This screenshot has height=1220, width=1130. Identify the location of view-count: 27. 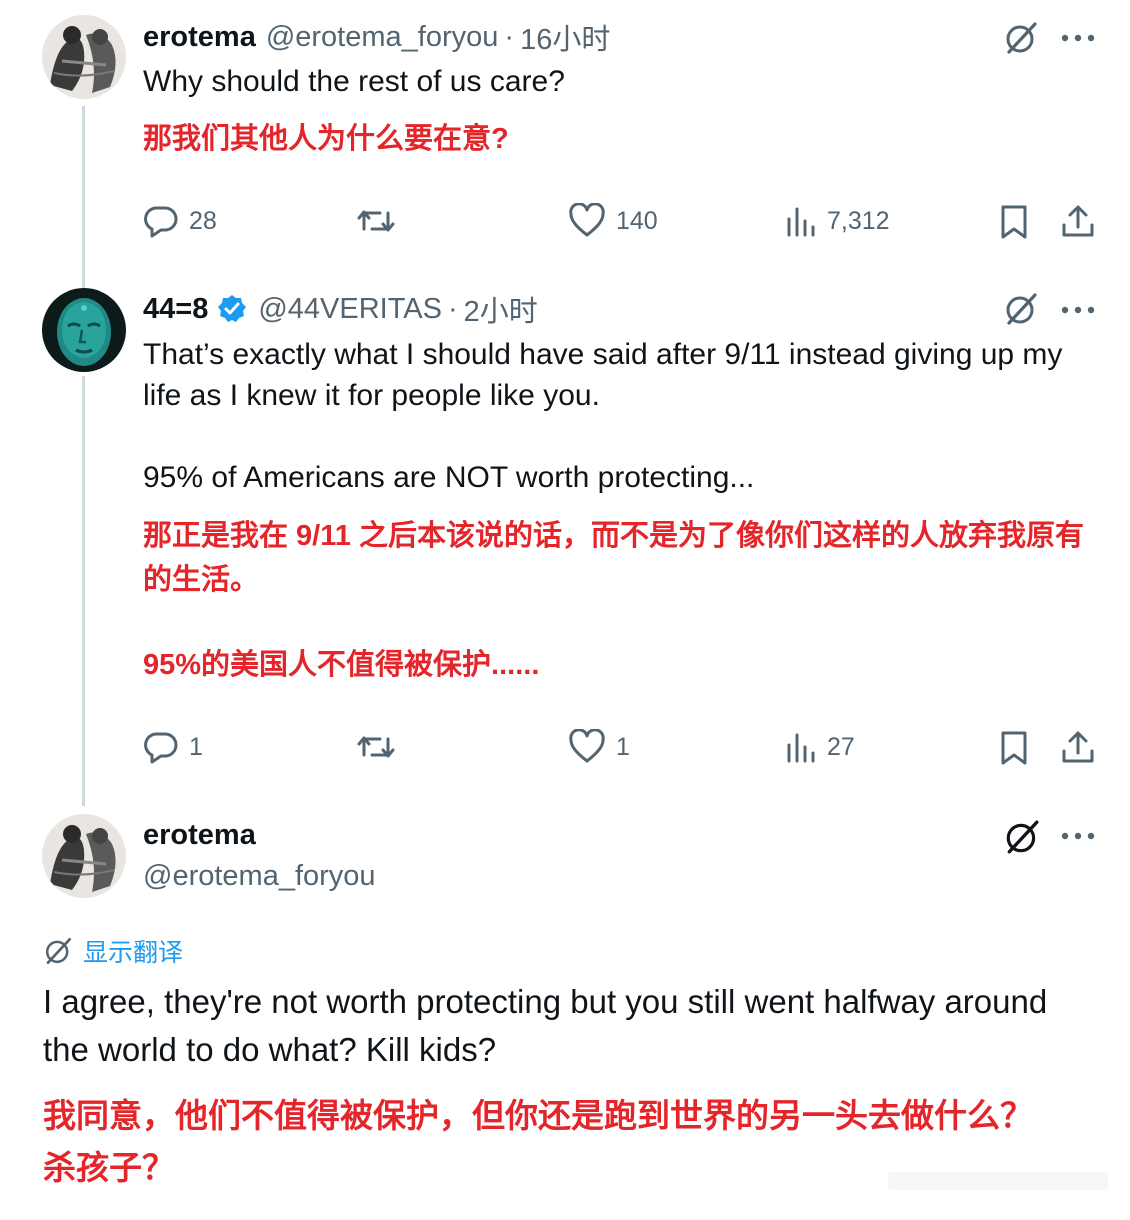
(841, 746).